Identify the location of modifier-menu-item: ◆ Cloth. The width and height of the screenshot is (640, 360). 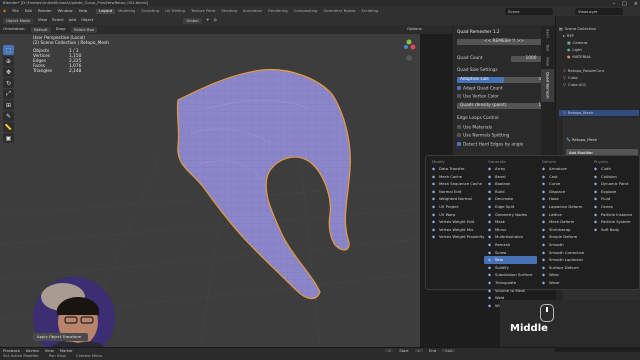
(615, 169).